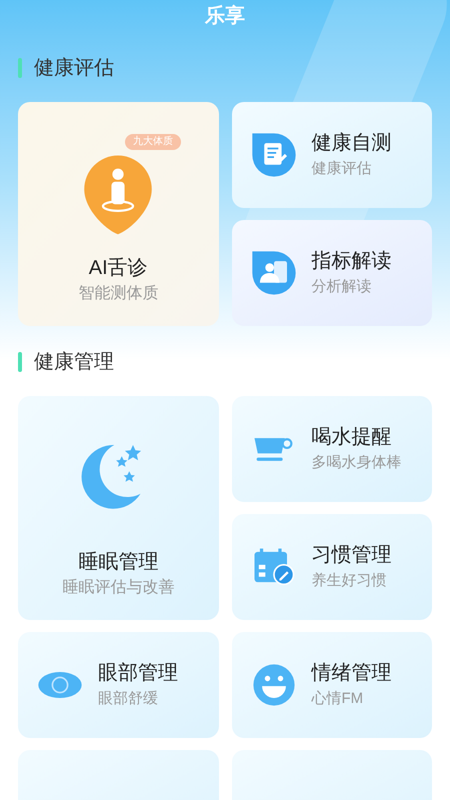  Describe the element at coordinates (352, 673) in the screenshot. I see `card-title: 情绪管理` at that location.